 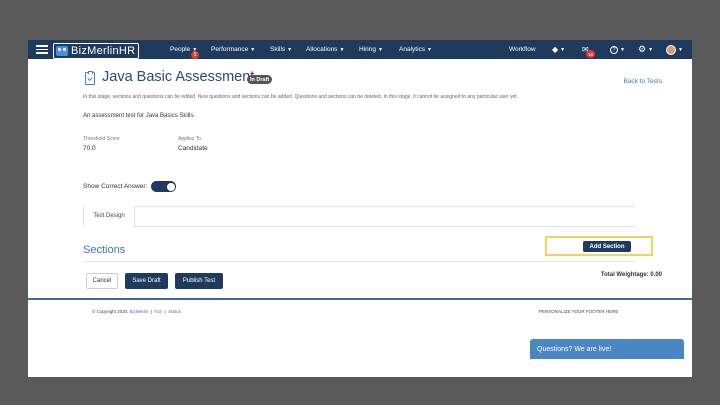 I want to click on nav-allocations-label: Allocations, so click(x=322, y=49).